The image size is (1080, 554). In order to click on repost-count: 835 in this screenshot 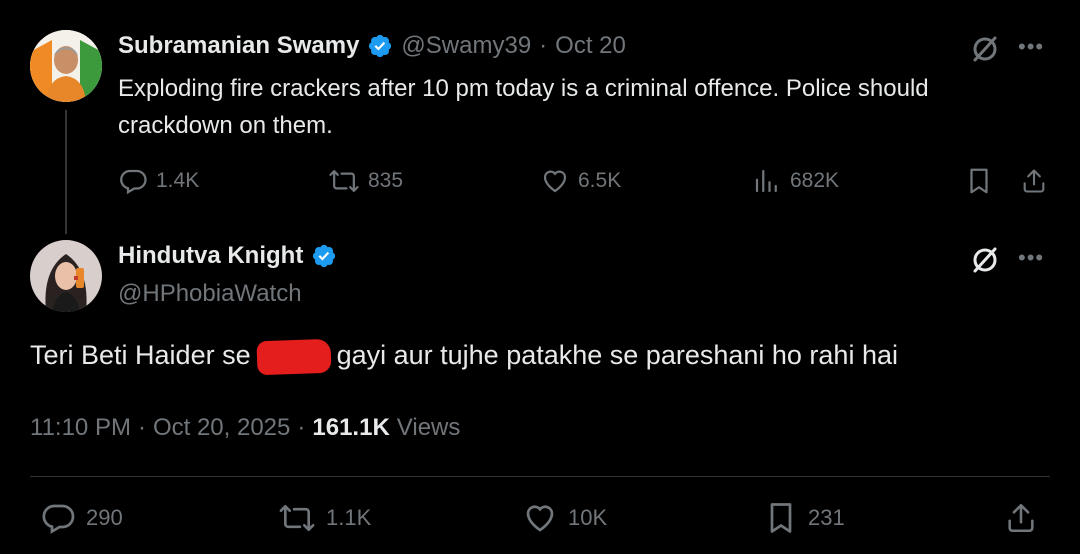, I will do `click(386, 180)`.